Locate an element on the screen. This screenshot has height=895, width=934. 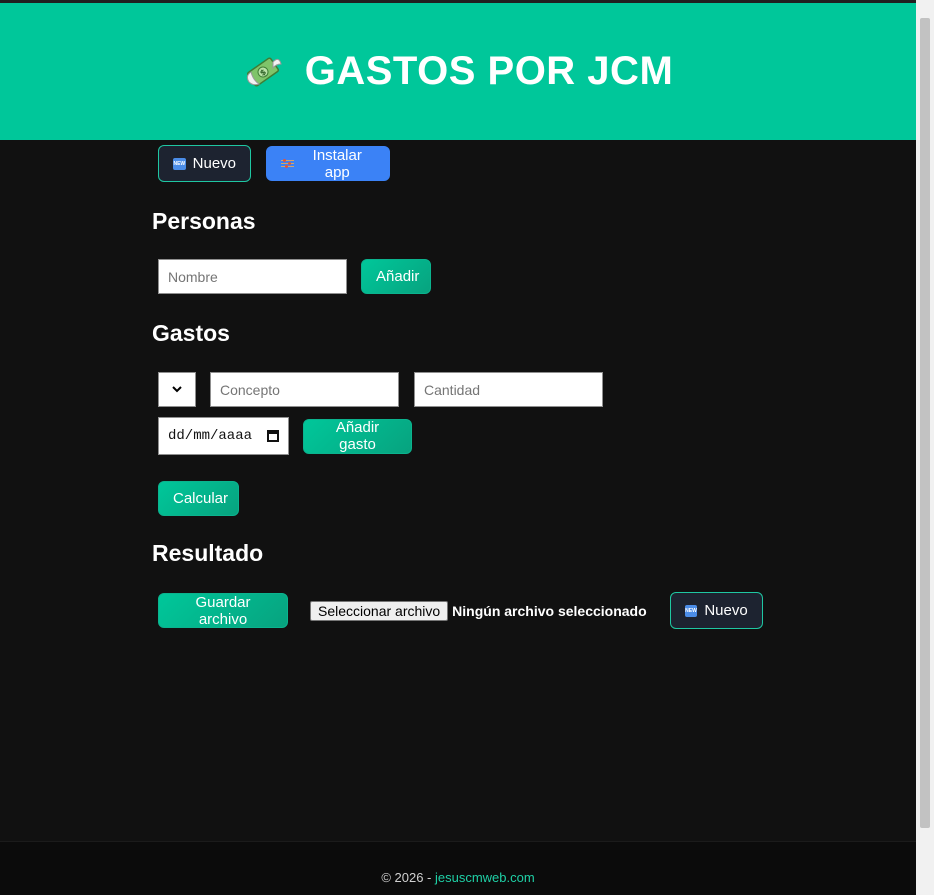
calendar-icon is located at coordinates (273, 436).